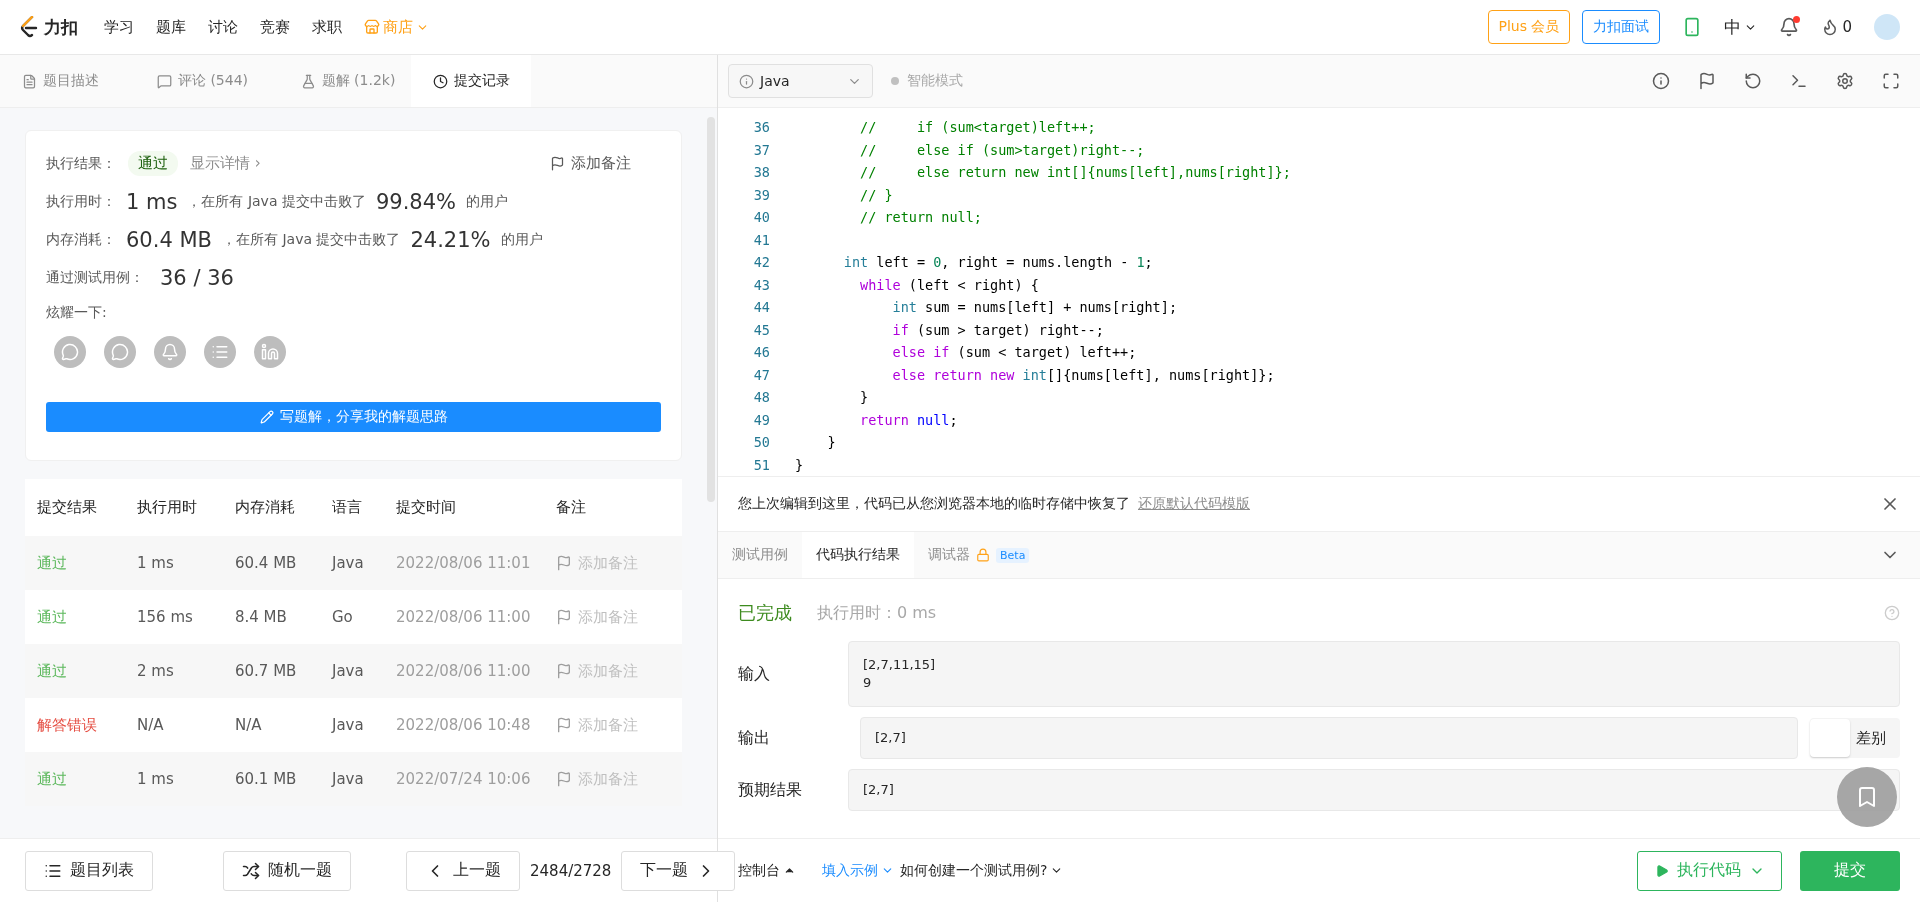 The height and width of the screenshot is (902, 1920). What do you see at coordinates (202, 81) in the screenshot?
I see `tab: 评论 (544)` at bounding box center [202, 81].